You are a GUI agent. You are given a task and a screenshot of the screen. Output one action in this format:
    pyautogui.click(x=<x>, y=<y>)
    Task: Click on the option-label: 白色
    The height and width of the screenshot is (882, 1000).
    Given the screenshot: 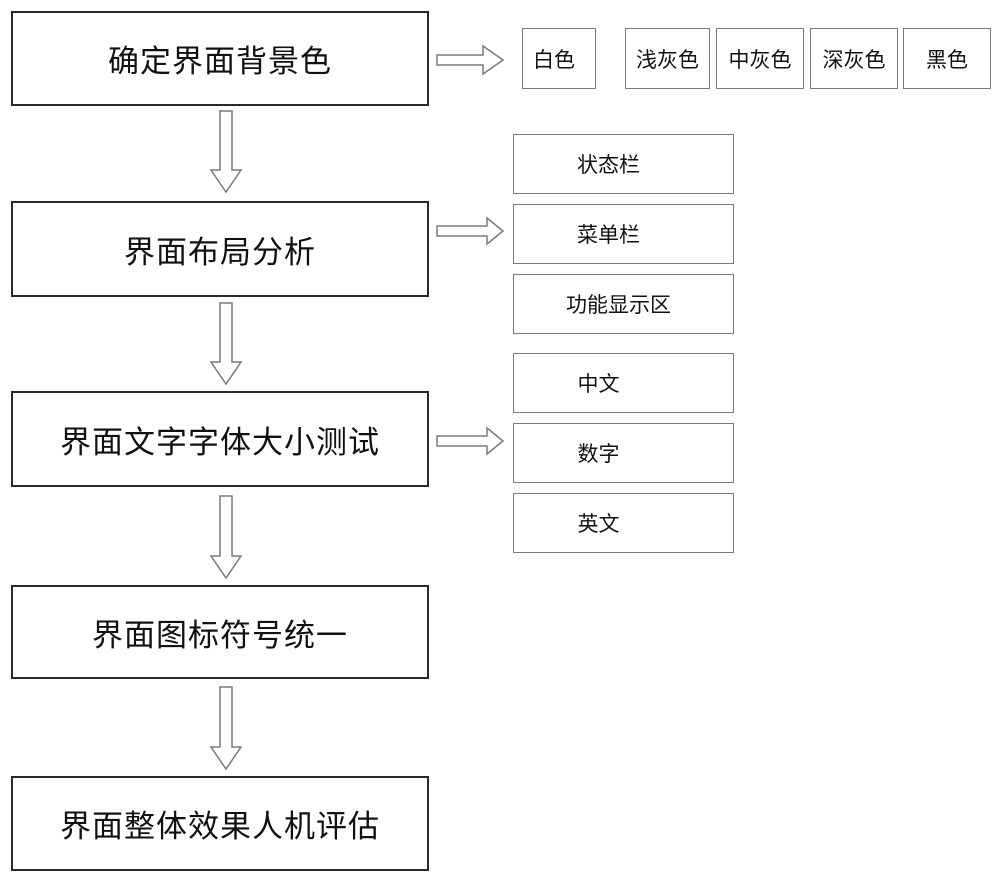 What is the action you would take?
    pyautogui.click(x=554, y=59)
    